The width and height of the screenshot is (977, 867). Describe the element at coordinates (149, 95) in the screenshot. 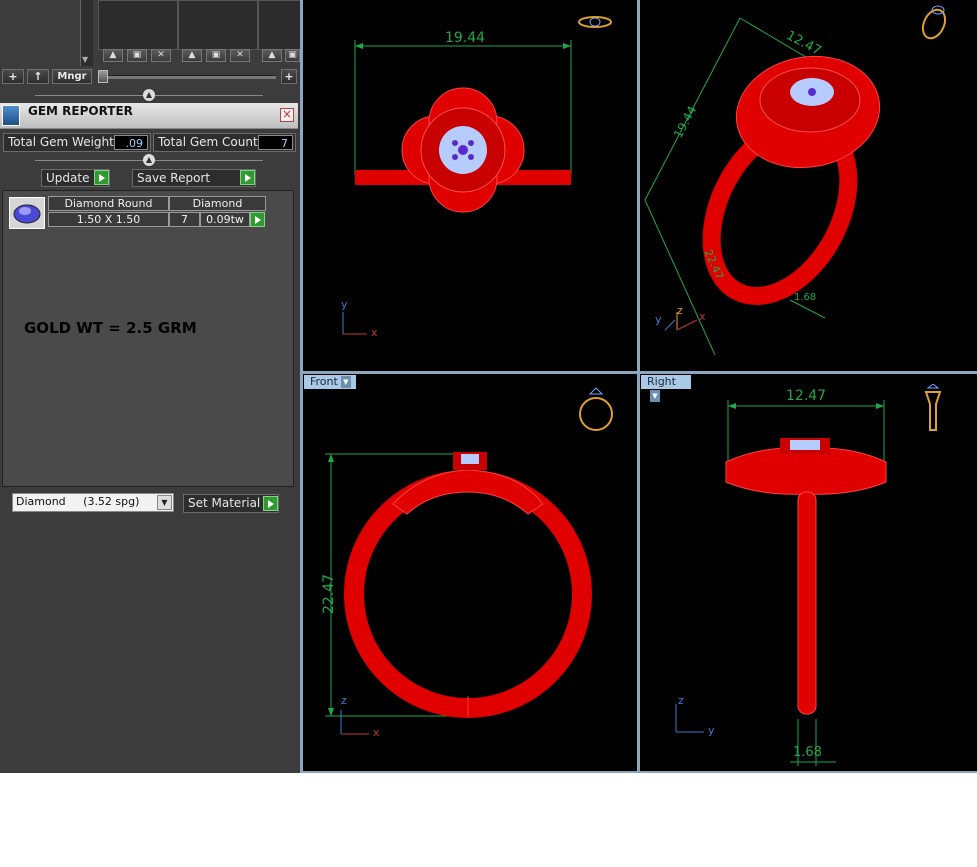

I see `collapse-icon: ▲` at that location.